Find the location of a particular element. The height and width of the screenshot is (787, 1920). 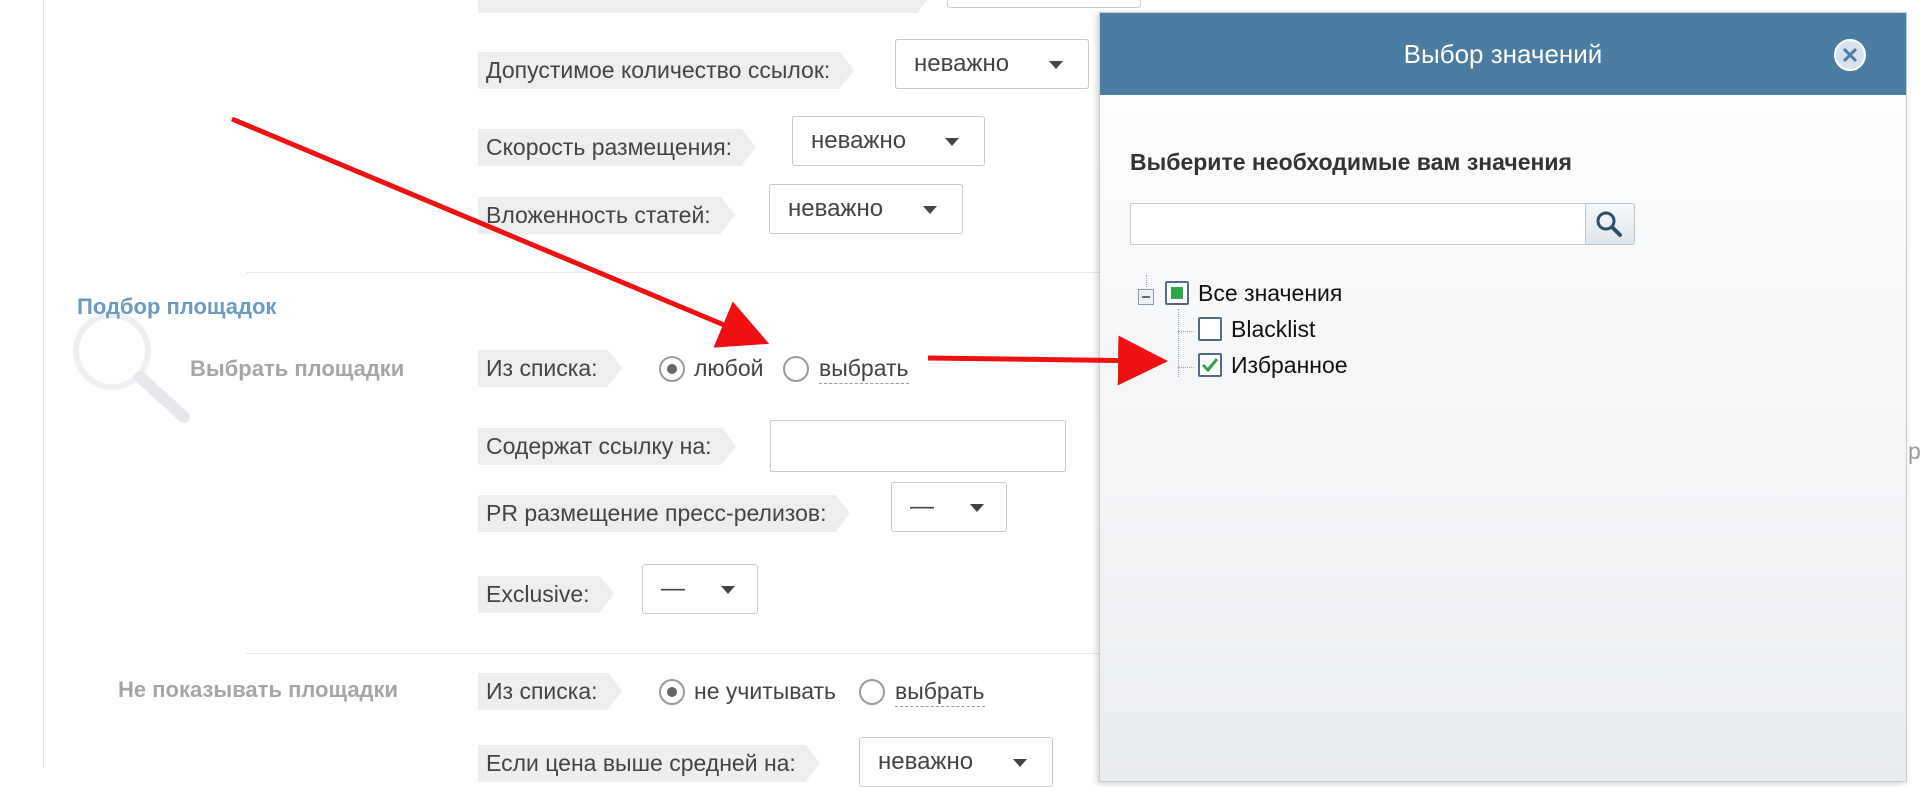

modal-subtitle: Выберите необходимые вам значения is located at coordinates (1351, 162).